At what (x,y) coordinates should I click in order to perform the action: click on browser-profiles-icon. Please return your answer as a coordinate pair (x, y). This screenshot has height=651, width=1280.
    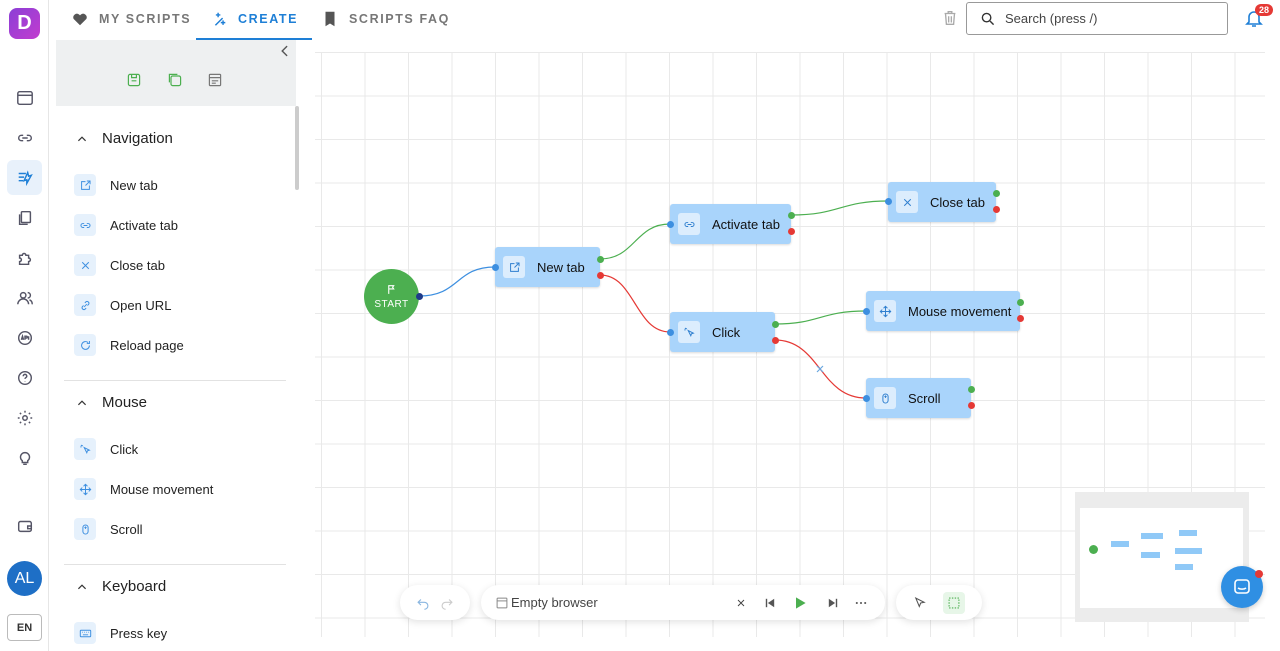
    Looking at the image, I should click on (24, 97).